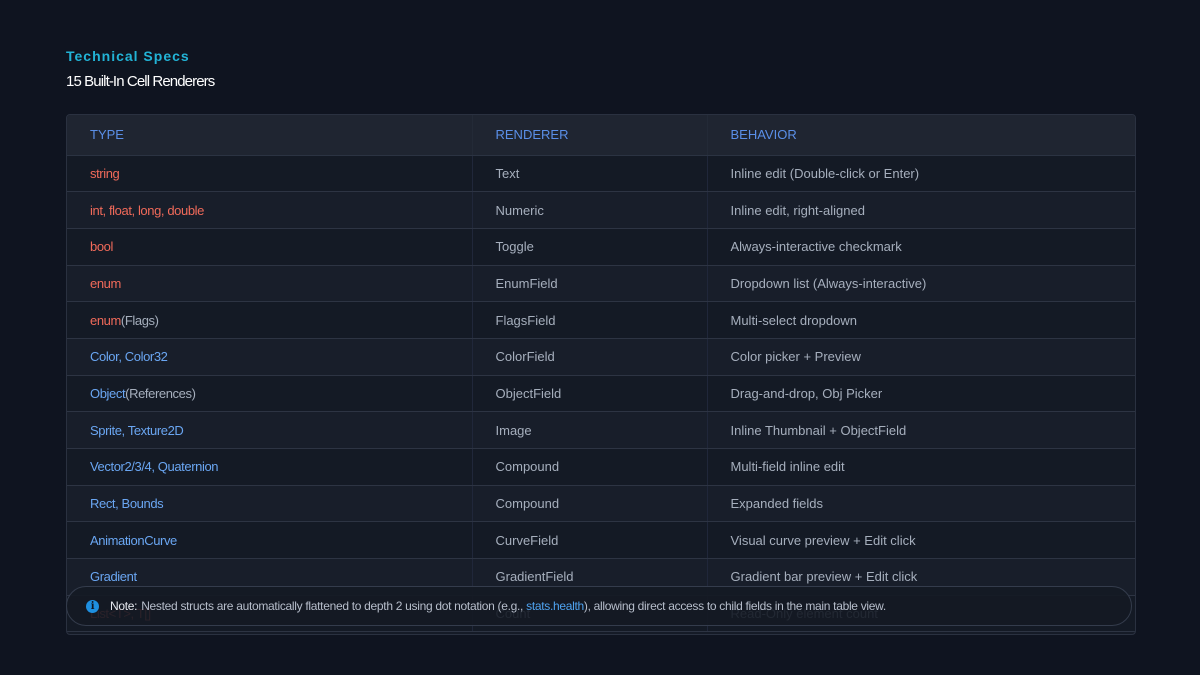 Image resolution: width=1200 pixels, height=675 pixels. I want to click on cell-type: bool, so click(270, 247).